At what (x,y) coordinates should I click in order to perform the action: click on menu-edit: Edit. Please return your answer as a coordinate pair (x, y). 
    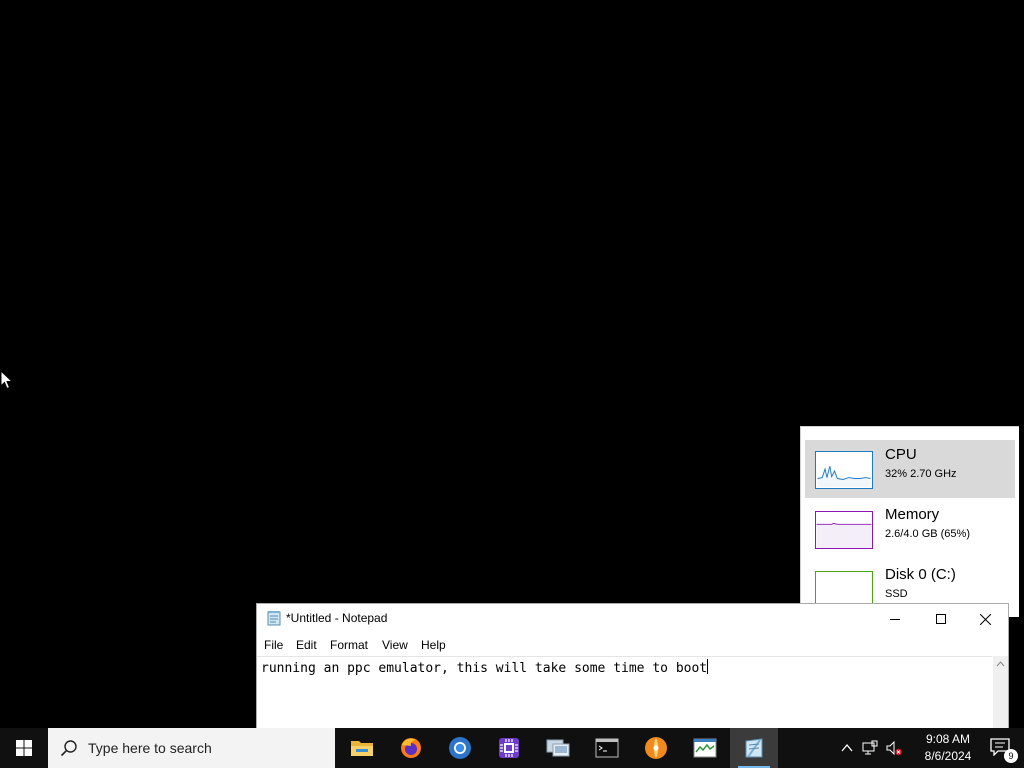
    Looking at the image, I should click on (306, 645).